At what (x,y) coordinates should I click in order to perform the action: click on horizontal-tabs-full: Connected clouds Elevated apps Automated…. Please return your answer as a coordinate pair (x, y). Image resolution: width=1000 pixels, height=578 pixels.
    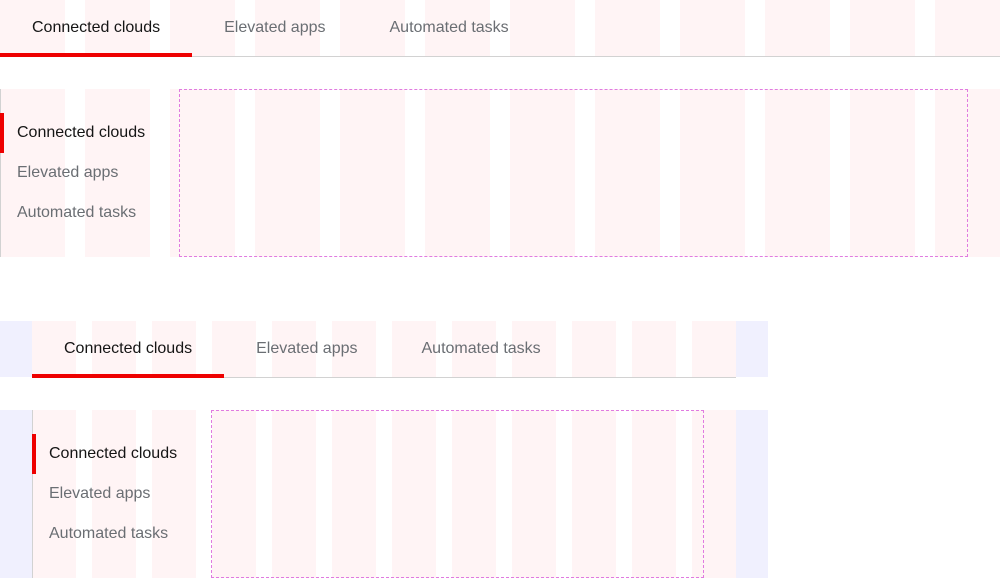
    Looking at the image, I should click on (500, 28).